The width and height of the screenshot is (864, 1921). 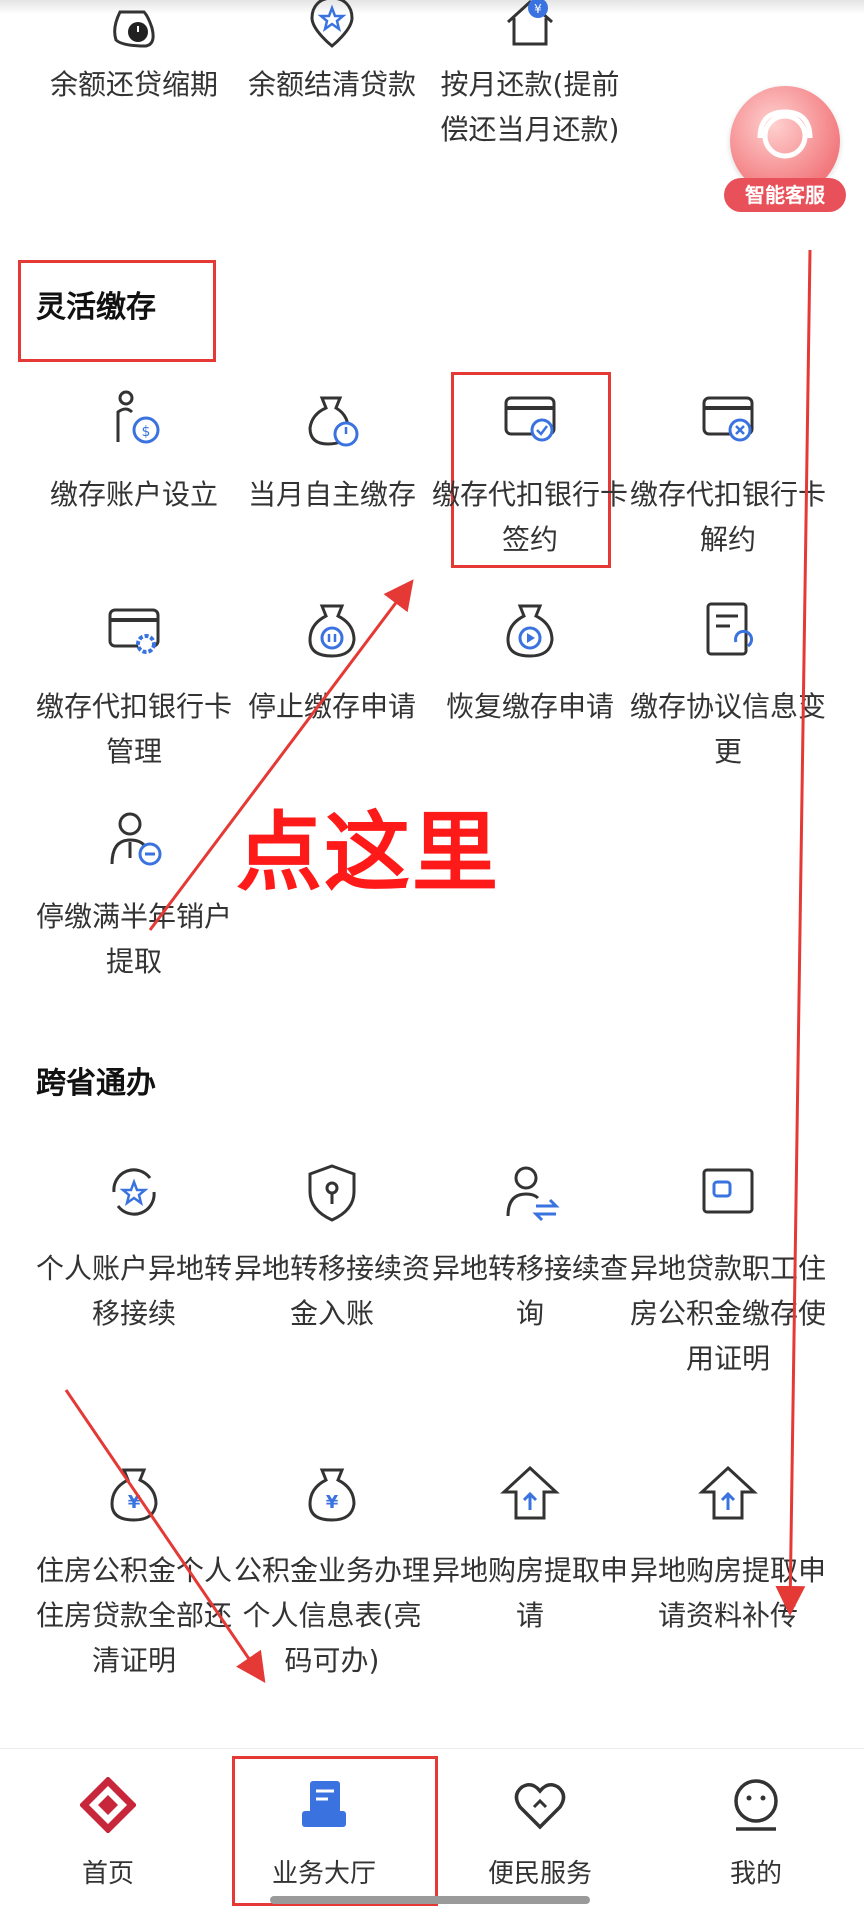 I want to click on money-bag-play-icon, so click(x=530, y=631).